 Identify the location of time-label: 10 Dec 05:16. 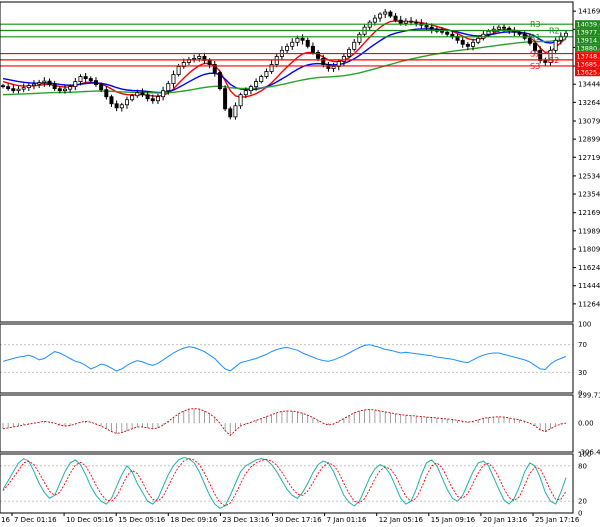
(90, 520).